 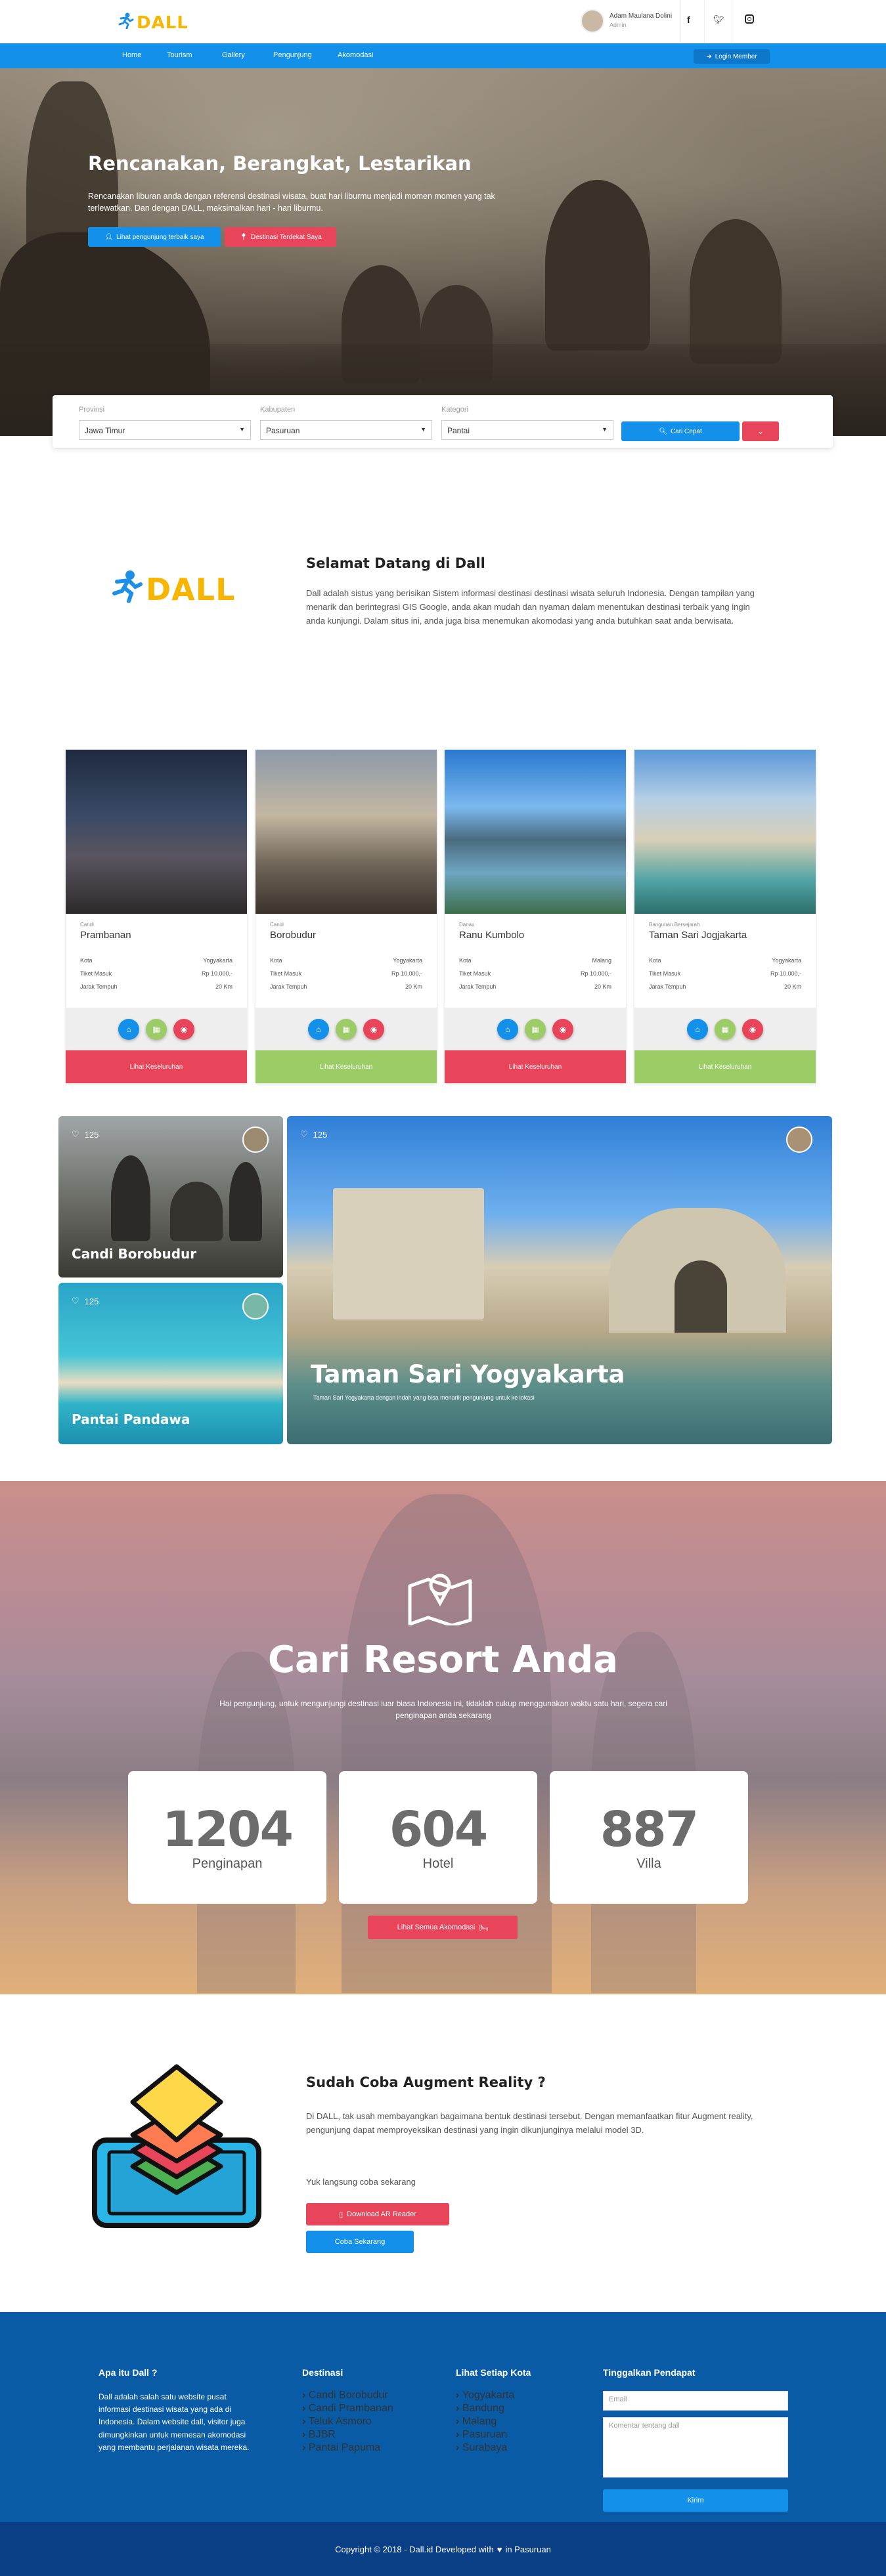 I want to click on quick-search-button: 🔍︎ Cari Cepat, so click(x=680, y=431).